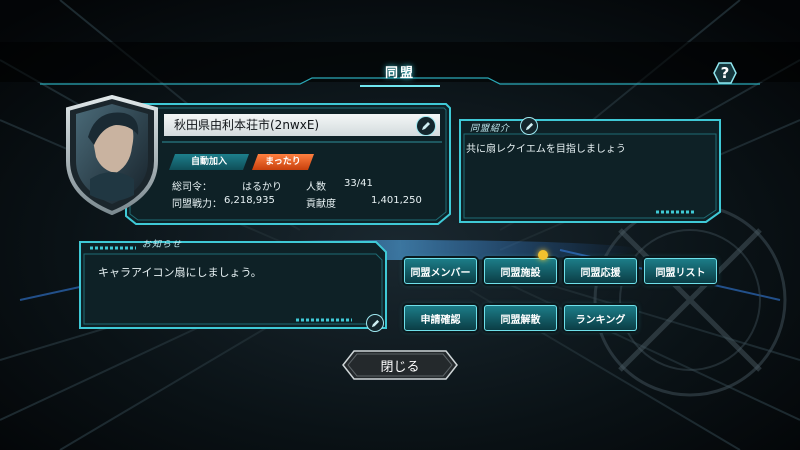 This screenshot has height=450, width=800. Describe the element at coordinates (543, 255) in the screenshot. I see `notification-dot-icon` at that location.